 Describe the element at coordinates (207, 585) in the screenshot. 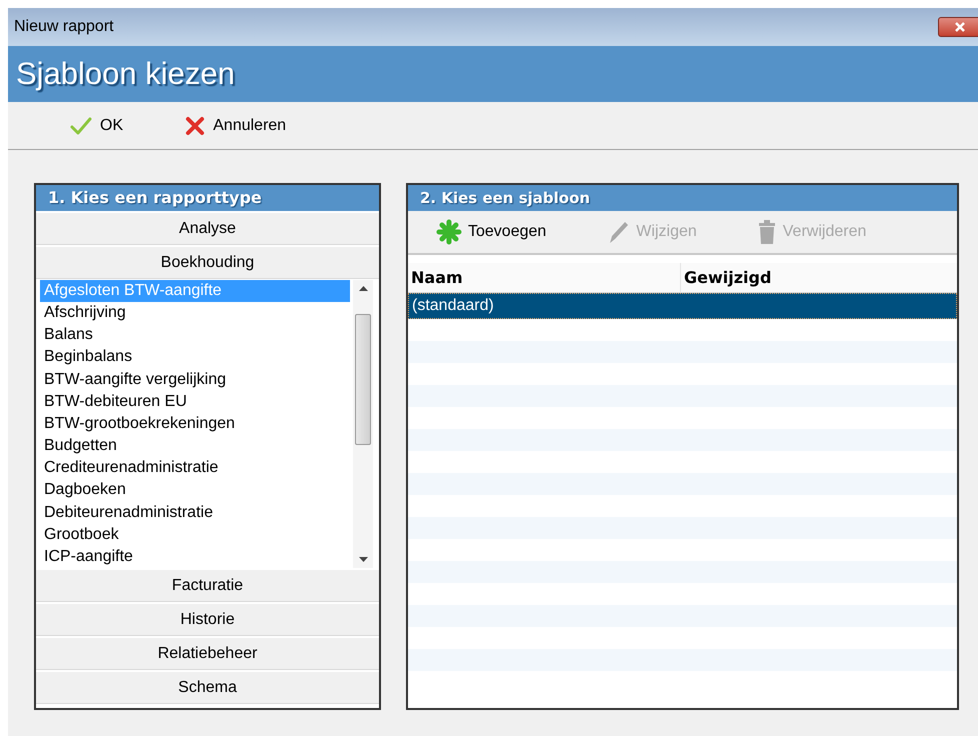

I see `category-header: Facturatie` at that location.